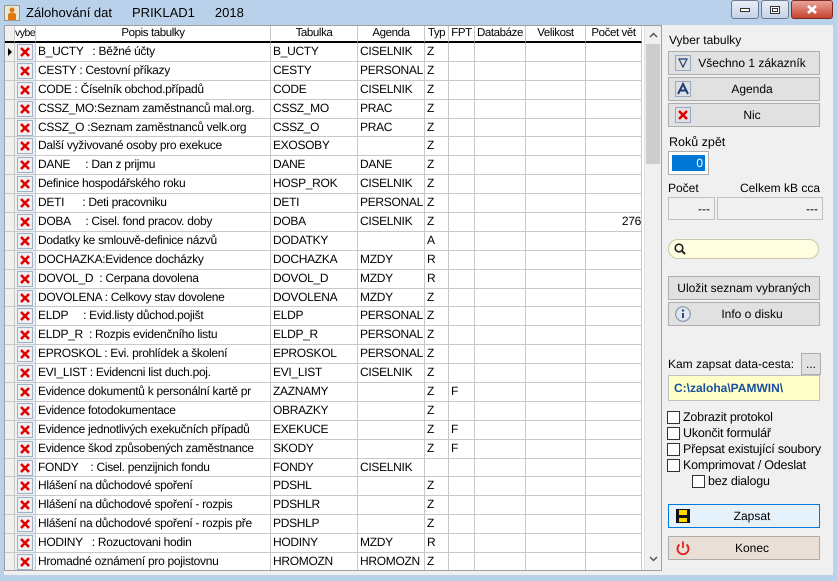  What do you see at coordinates (437, 34) in the screenshot?
I see `column-header: Typ` at bounding box center [437, 34].